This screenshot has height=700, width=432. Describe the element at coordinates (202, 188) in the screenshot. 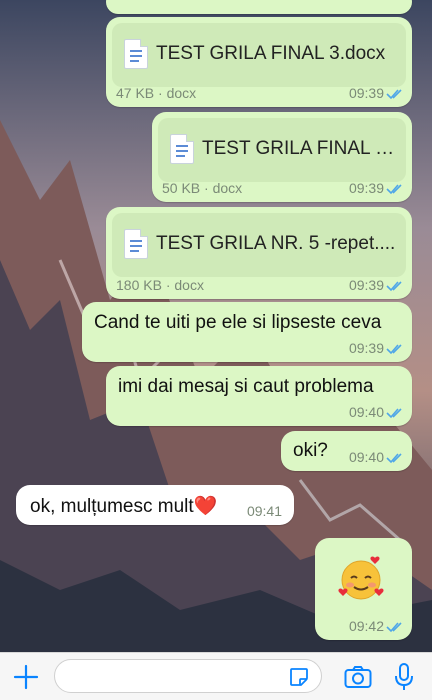

I see `file-size: 50 KB · docx` at that location.